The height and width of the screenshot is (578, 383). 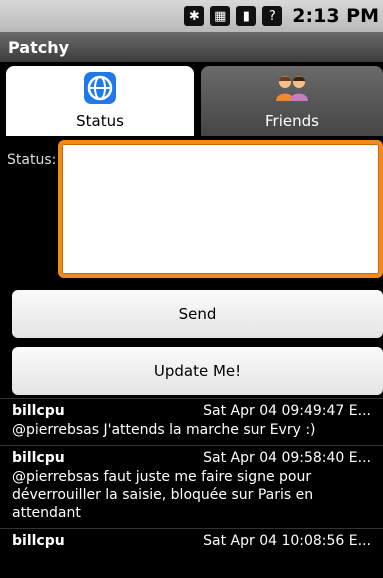 I want to click on bluetooth-icon: ✱, so click(x=194, y=16).